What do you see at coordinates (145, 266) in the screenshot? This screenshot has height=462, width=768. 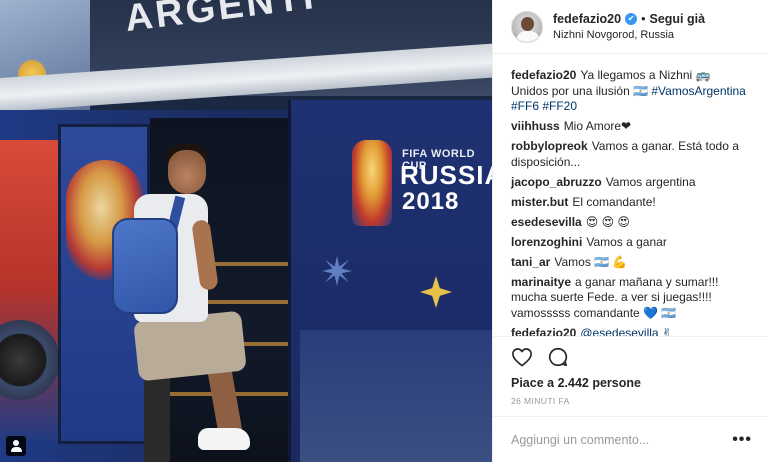 I see `player-backpack` at bounding box center [145, 266].